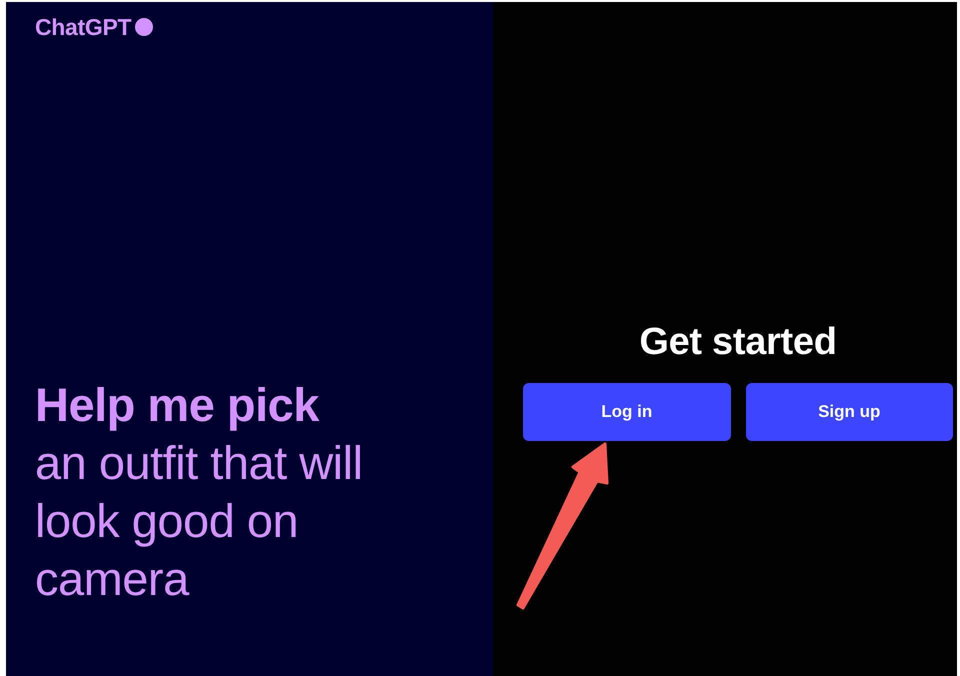 The width and height of the screenshot is (960, 676). I want to click on prompt-headline: Help me pick, so click(177, 405).